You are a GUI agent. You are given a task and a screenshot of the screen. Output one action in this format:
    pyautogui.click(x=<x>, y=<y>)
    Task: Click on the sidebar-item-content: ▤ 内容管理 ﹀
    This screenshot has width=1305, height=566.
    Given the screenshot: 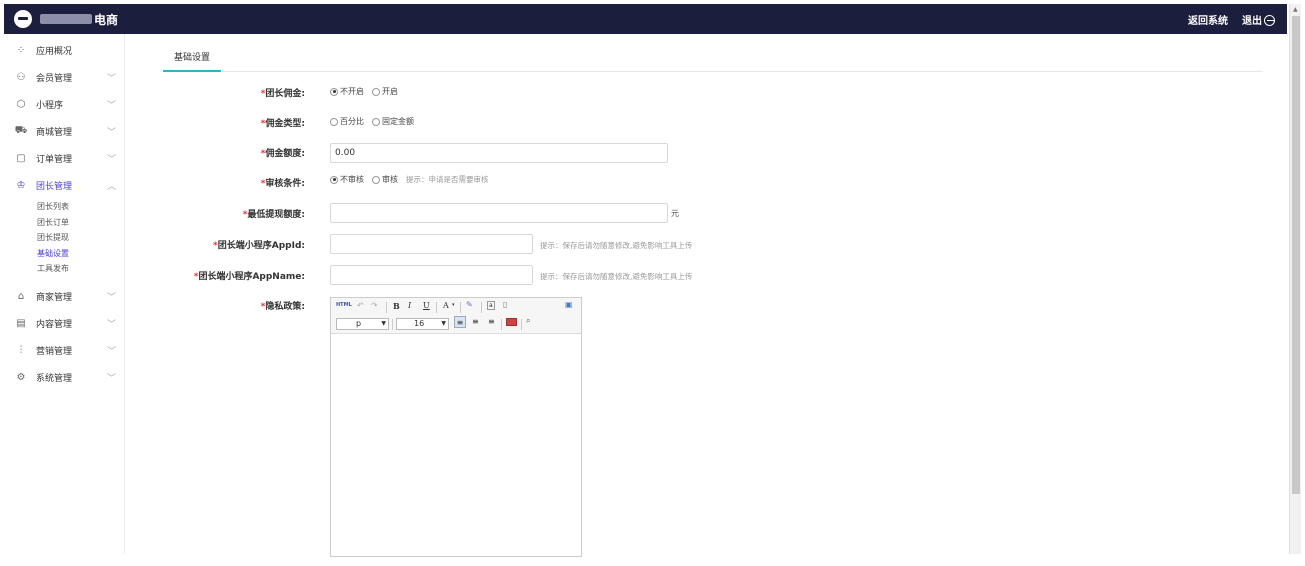 What is the action you would take?
    pyautogui.click(x=64, y=323)
    